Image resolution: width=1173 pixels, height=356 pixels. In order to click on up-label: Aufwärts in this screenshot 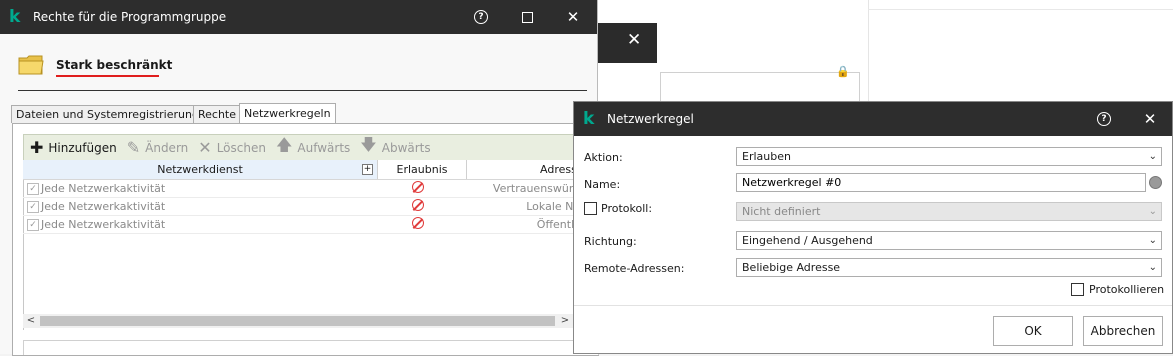, I will do `click(324, 147)`.